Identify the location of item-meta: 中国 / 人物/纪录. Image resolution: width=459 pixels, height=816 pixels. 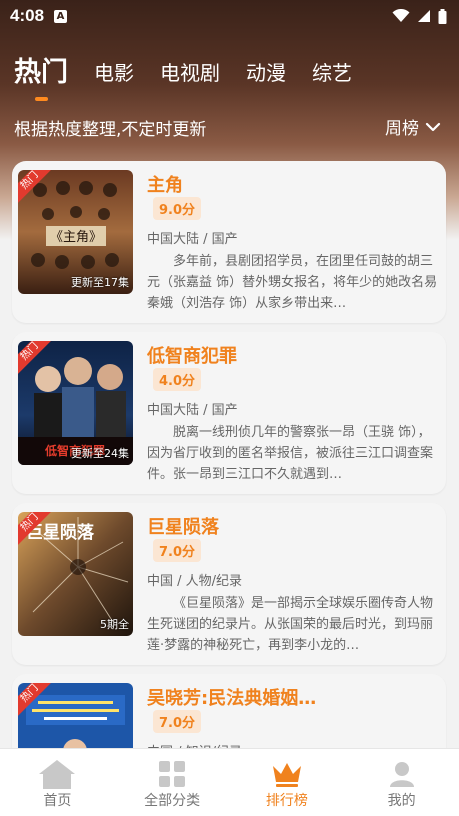
(195, 581).